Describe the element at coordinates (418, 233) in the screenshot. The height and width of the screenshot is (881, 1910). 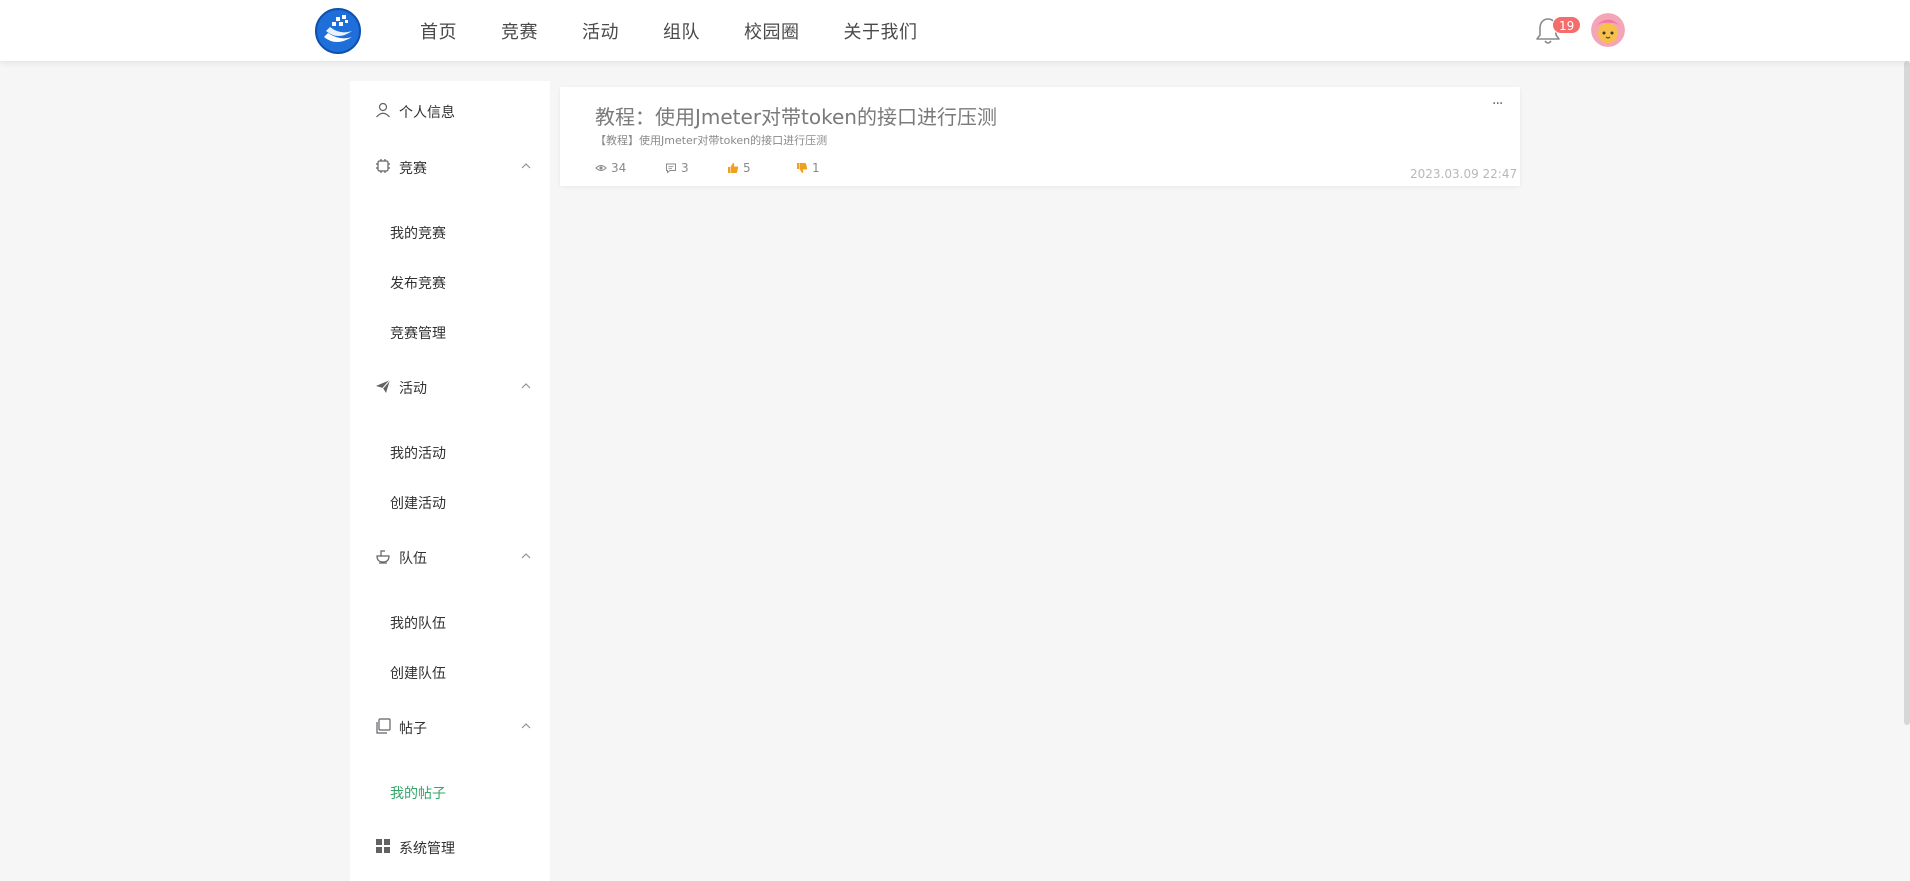
I see `sidebar-item-my-competition: 我的竞赛` at that location.